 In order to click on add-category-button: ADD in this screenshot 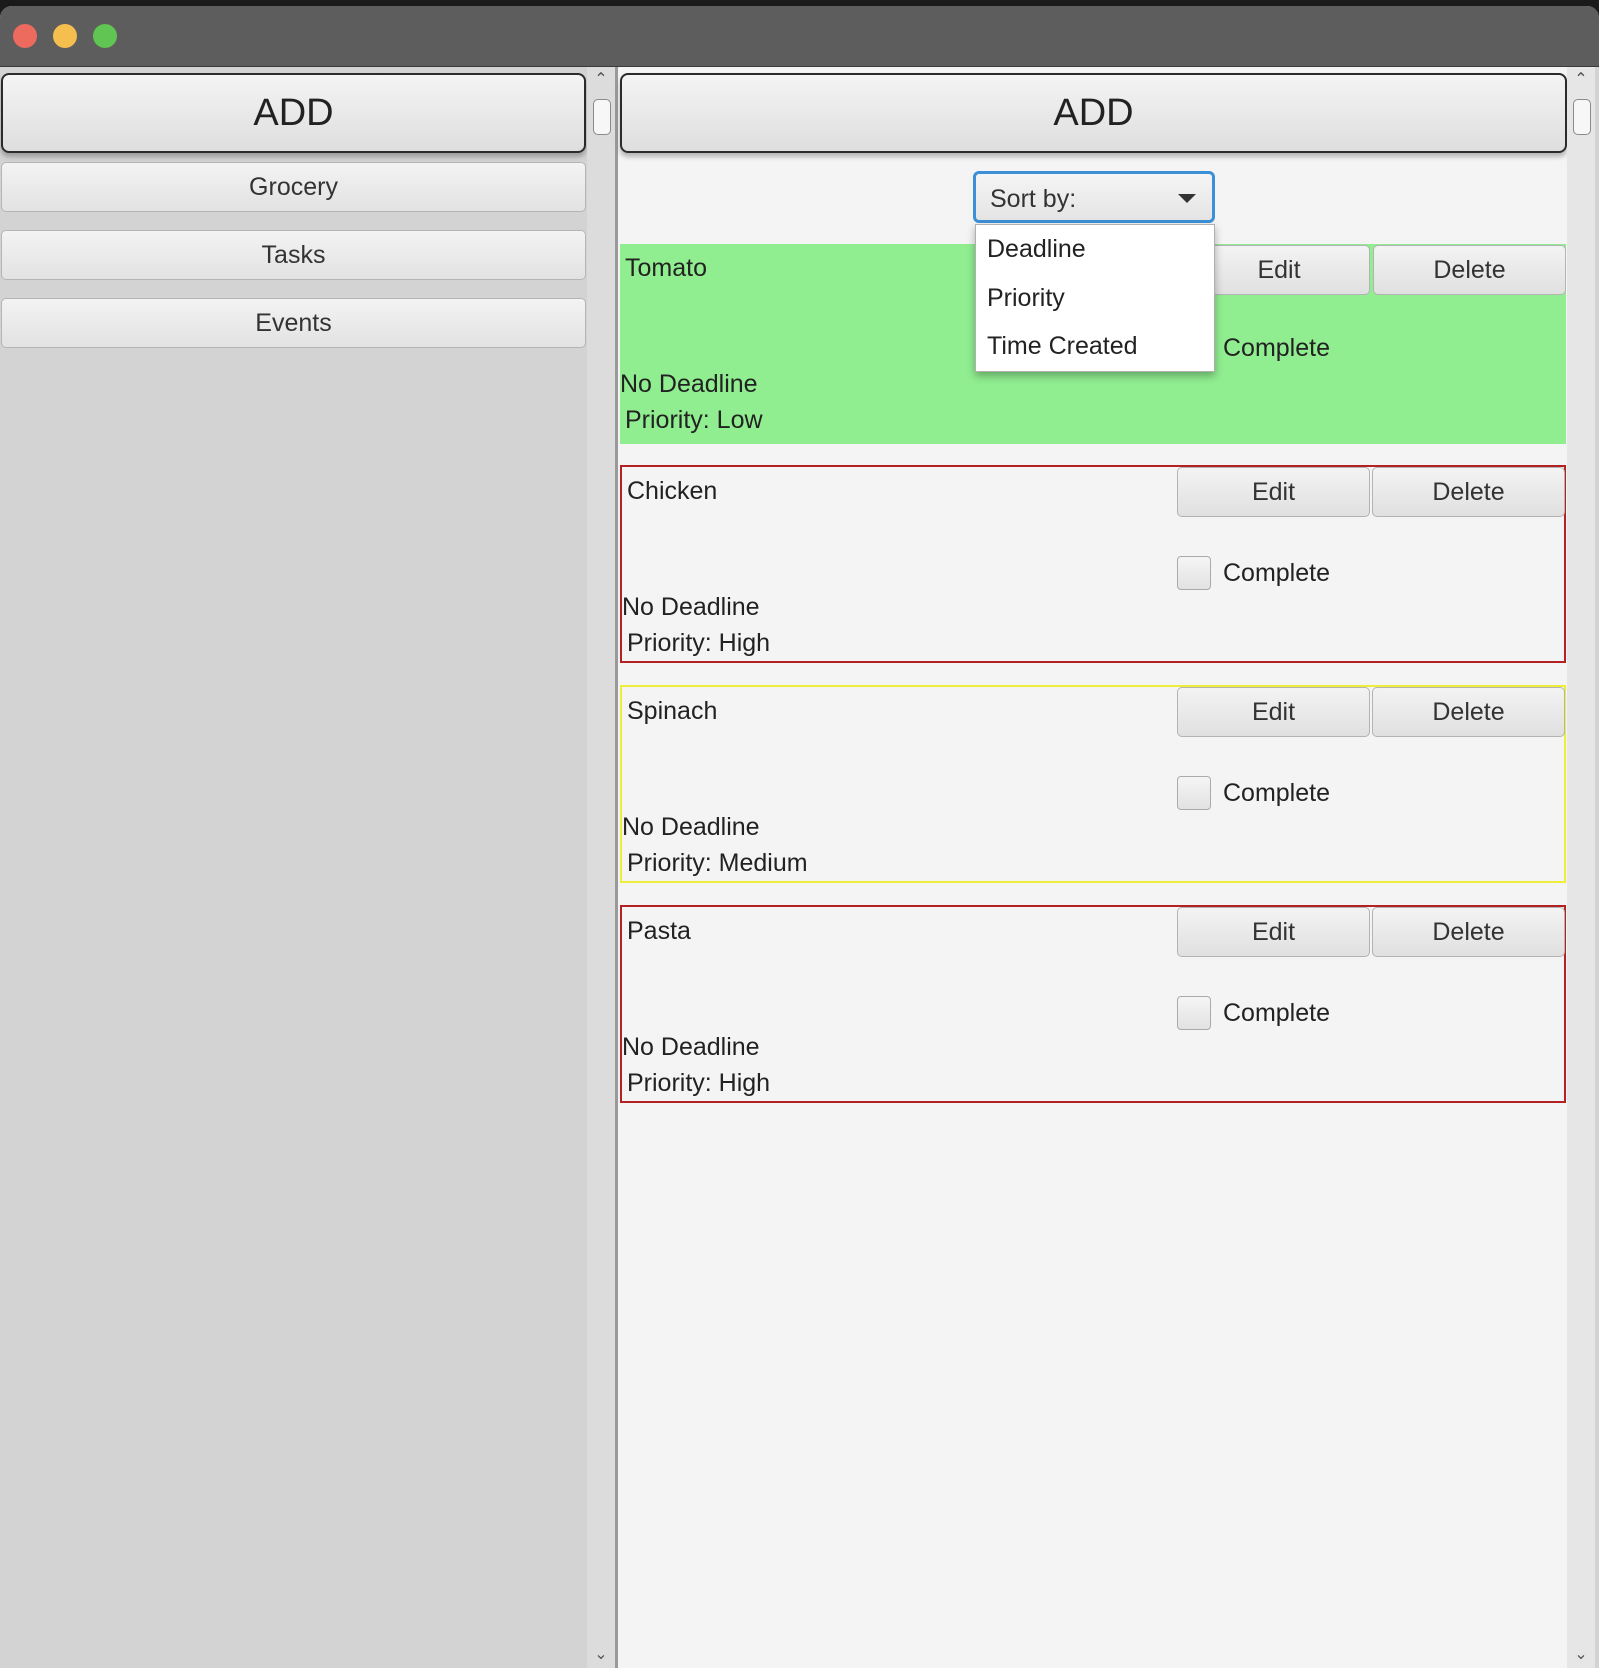, I will do `click(293, 113)`.